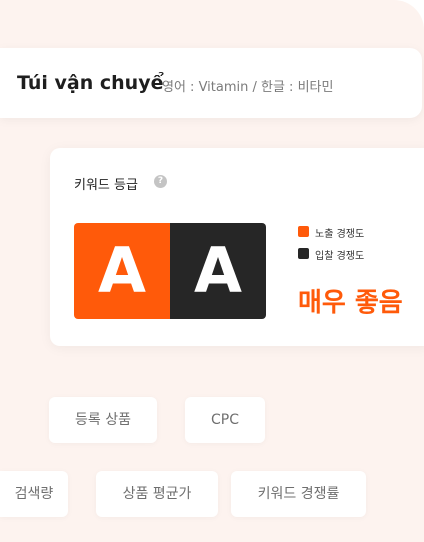 This screenshot has width=424, height=542. I want to click on keyword-competition-chip: 키워드 경쟁률, so click(298, 494).